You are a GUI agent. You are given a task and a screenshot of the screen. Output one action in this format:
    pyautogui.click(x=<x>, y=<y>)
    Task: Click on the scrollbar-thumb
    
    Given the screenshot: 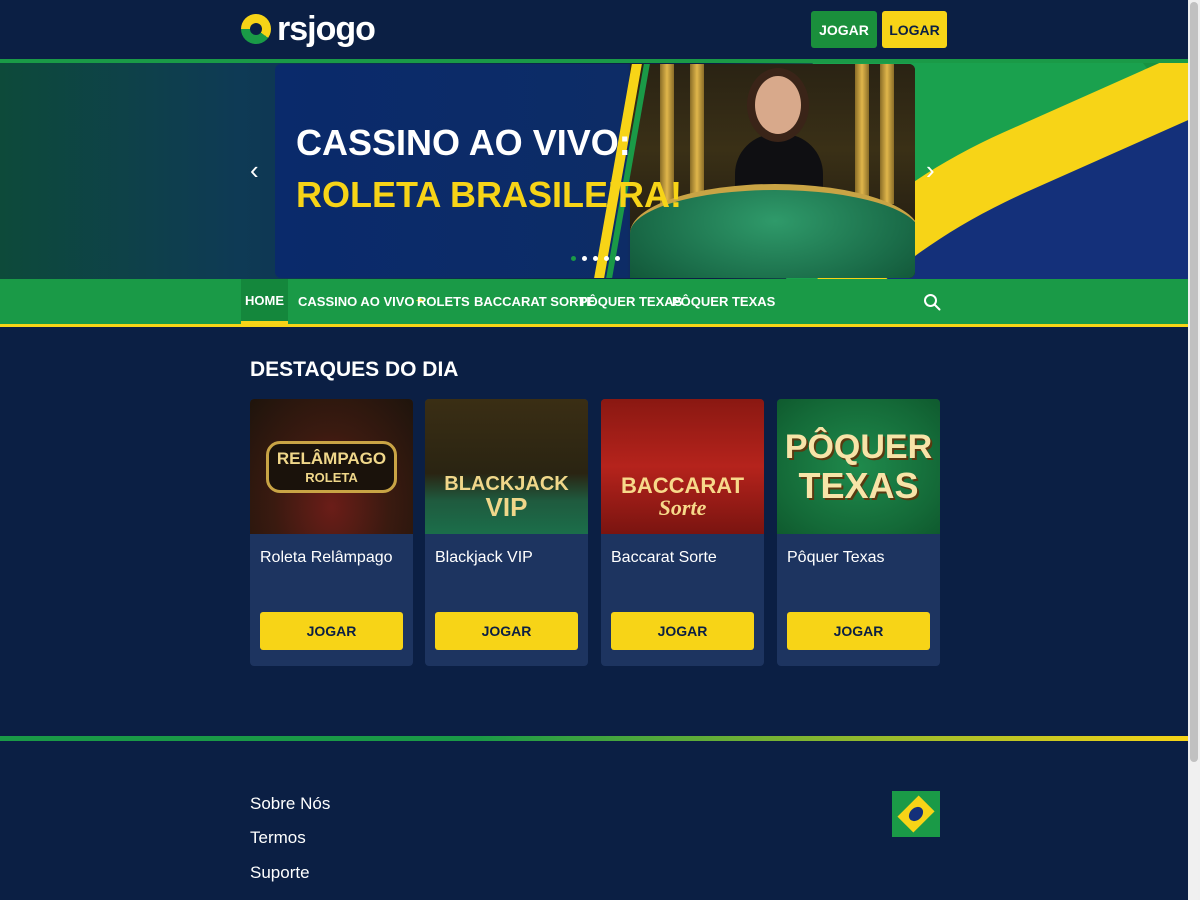 What is the action you would take?
    pyautogui.click(x=1194, y=382)
    